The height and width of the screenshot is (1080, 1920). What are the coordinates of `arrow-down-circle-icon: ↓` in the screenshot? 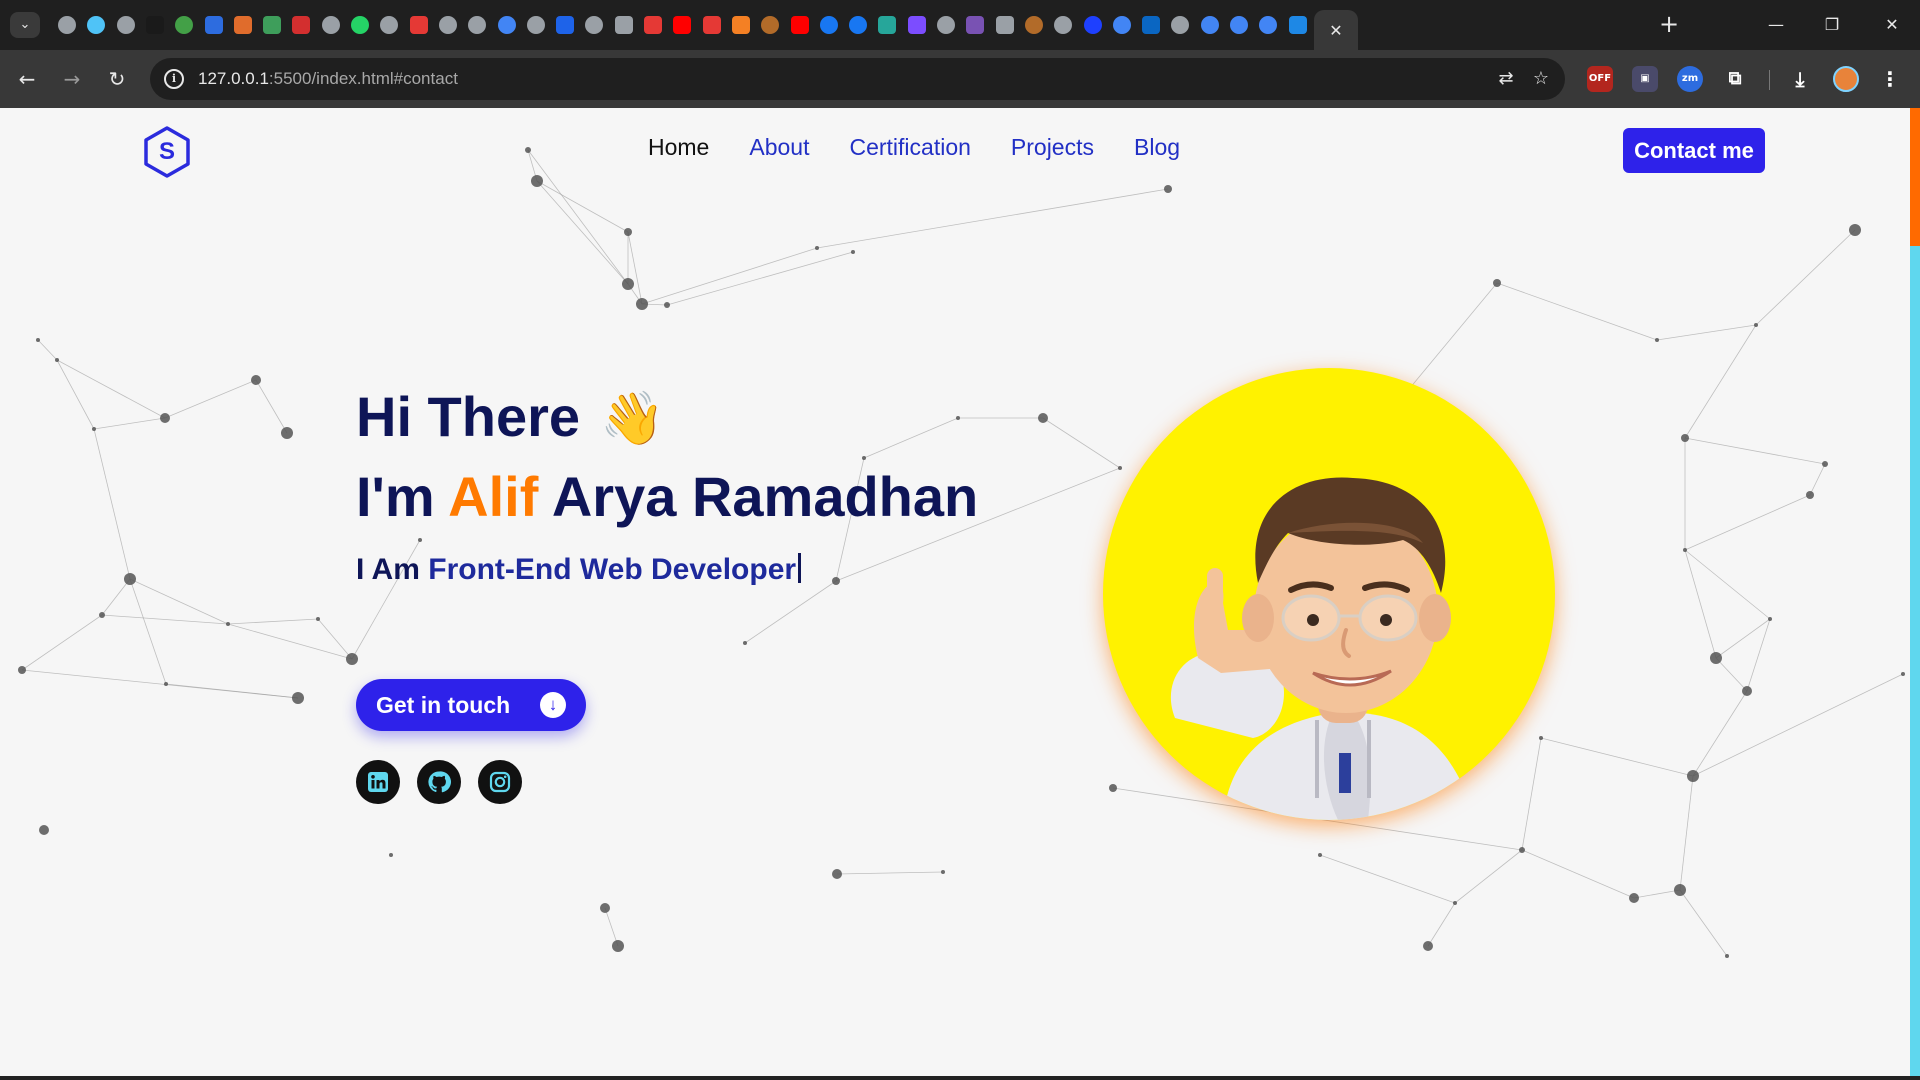 It's located at (553, 705).